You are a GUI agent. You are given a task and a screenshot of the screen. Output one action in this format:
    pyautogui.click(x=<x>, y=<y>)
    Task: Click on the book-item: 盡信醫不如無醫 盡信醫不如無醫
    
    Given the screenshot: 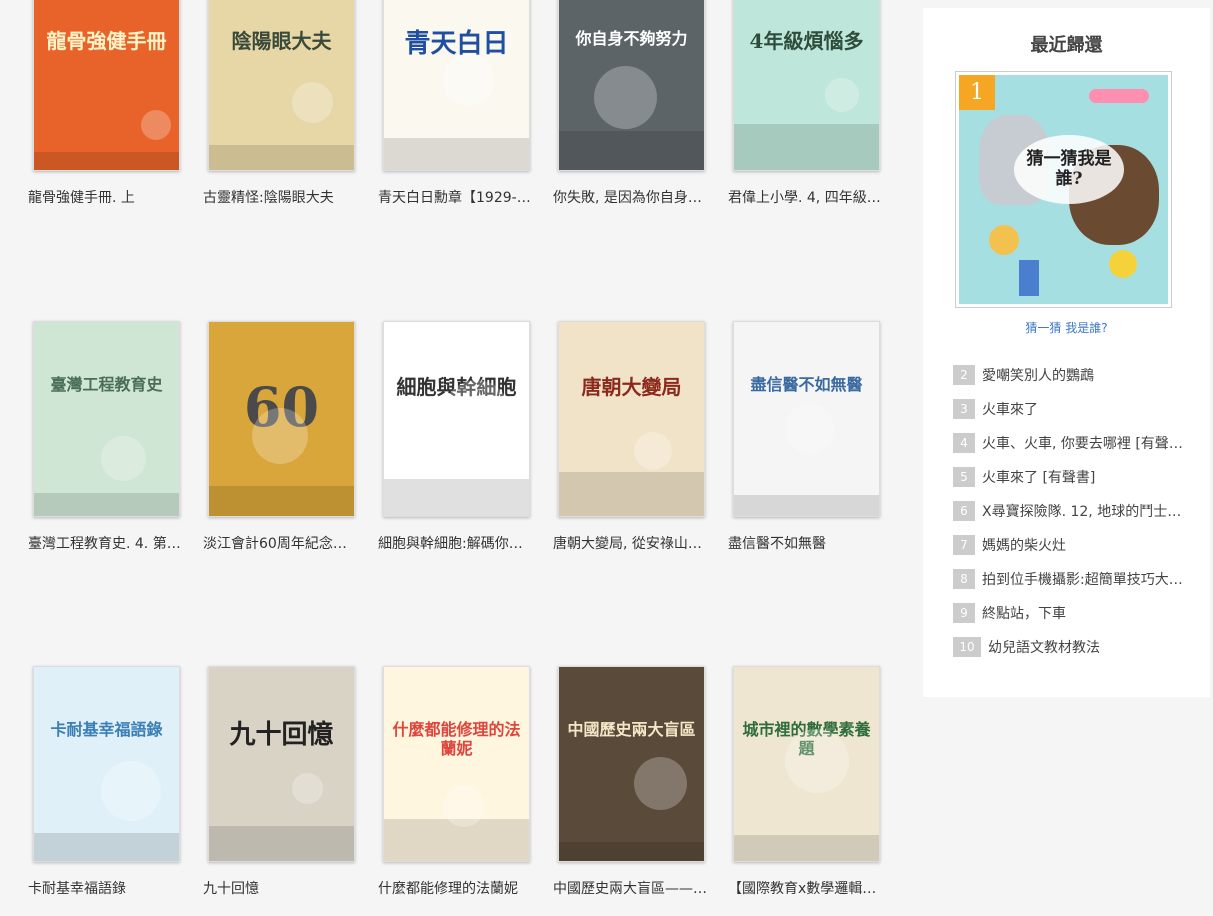 What is the action you would take?
    pyautogui.click(x=808, y=437)
    